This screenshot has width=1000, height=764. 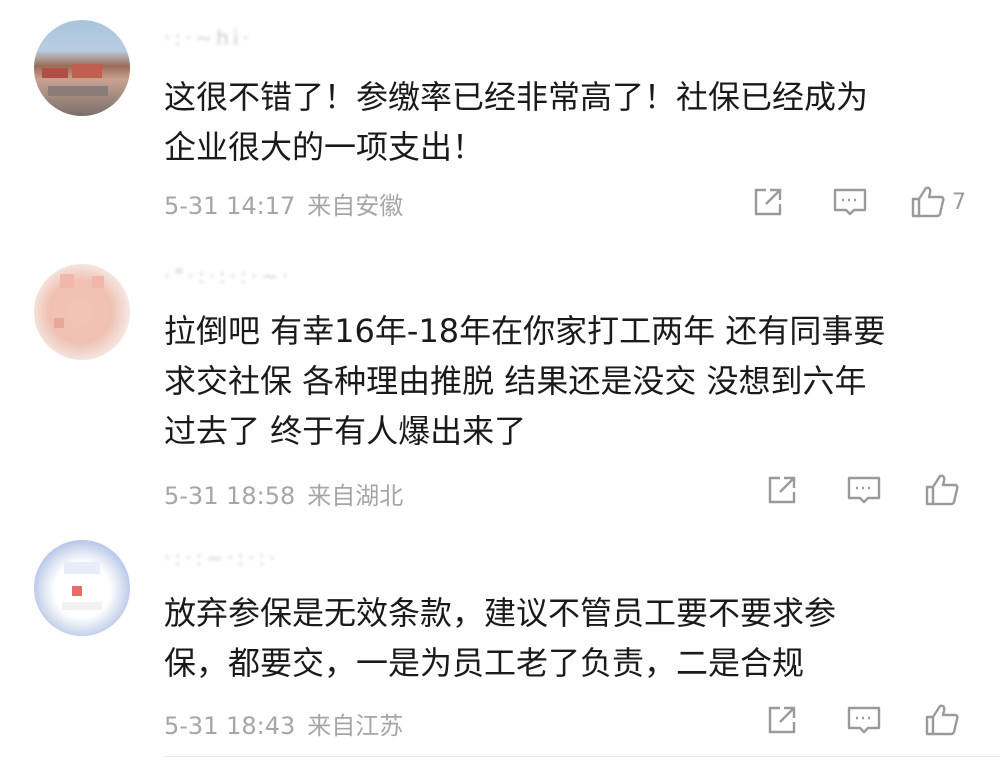 What do you see at coordinates (208, 43) in the screenshot?
I see `username: ·:·~hi·` at bounding box center [208, 43].